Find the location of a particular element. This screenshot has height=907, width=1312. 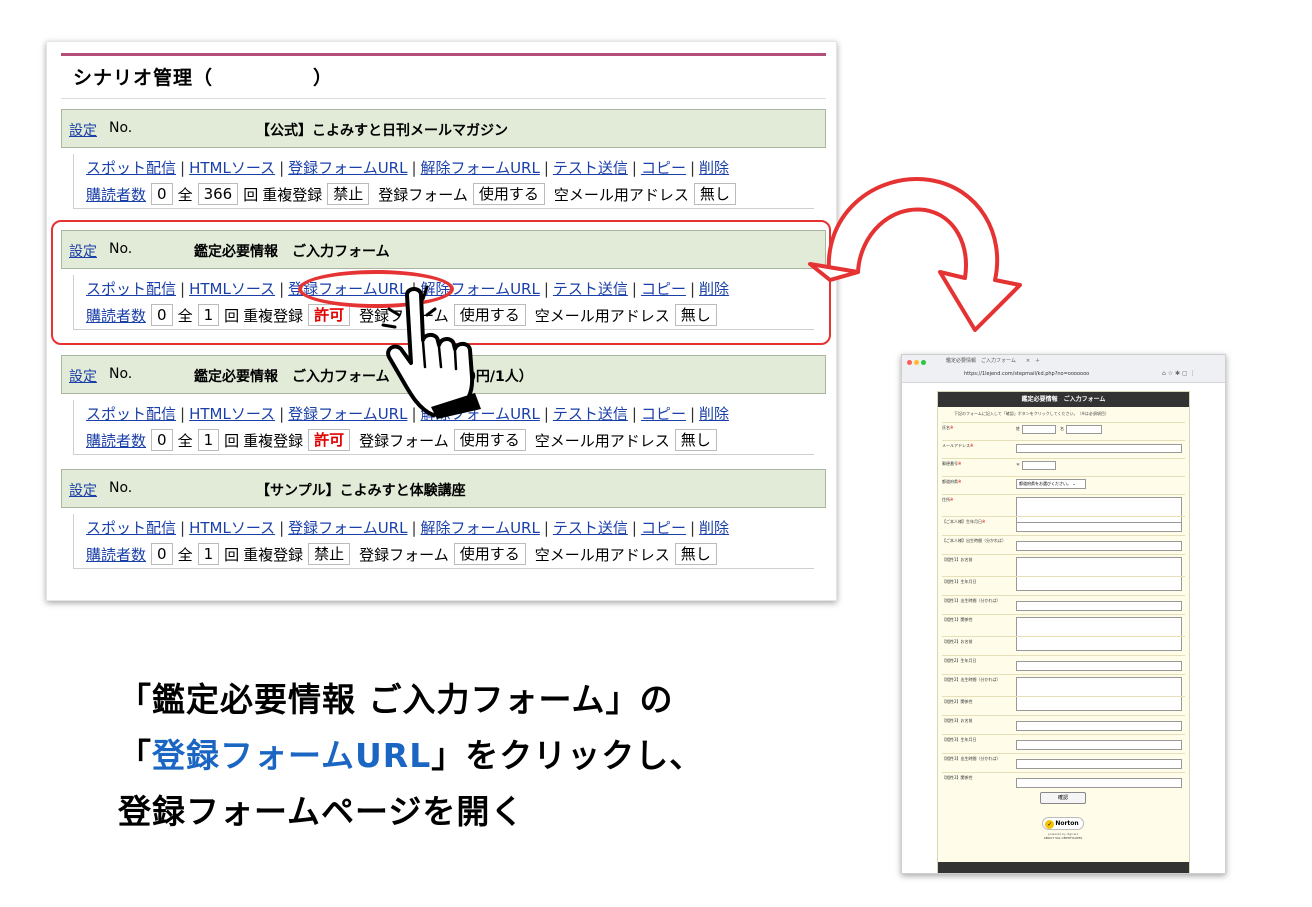

last-name-input is located at coordinates (1039, 429).